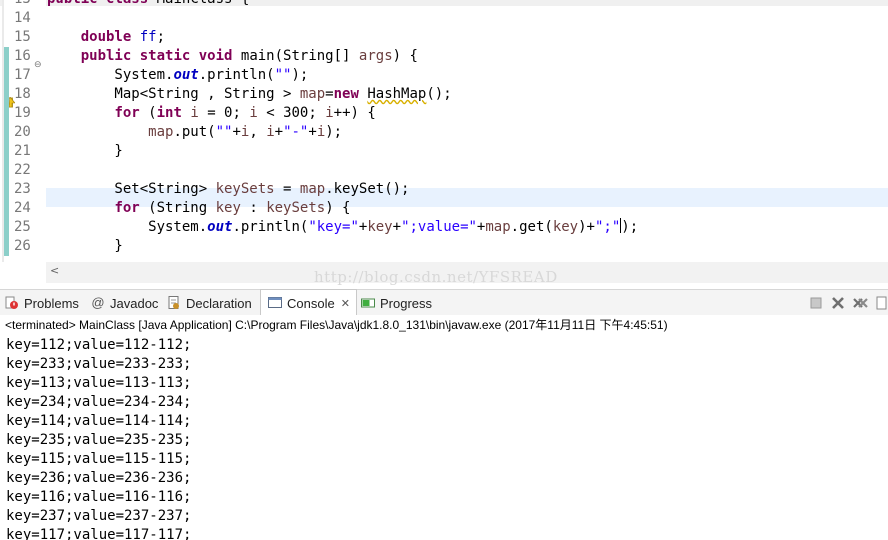  I want to click on code-token: ,, so click(258, 132).